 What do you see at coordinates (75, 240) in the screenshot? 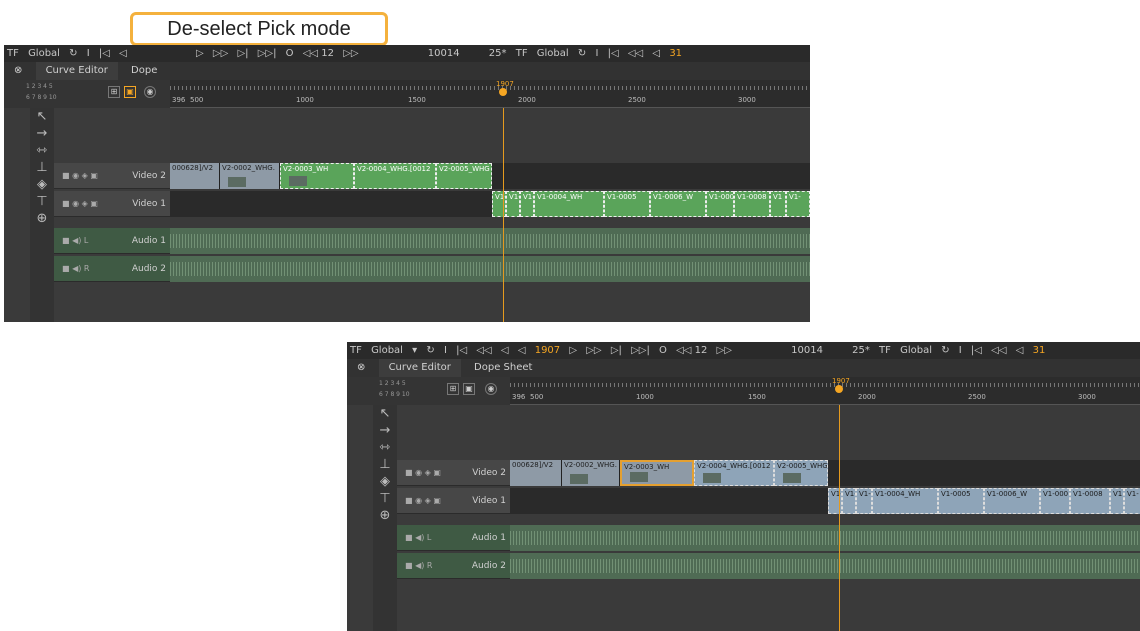
I see `track-toggle-icons: ■ ◀) L` at bounding box center [75, 240].